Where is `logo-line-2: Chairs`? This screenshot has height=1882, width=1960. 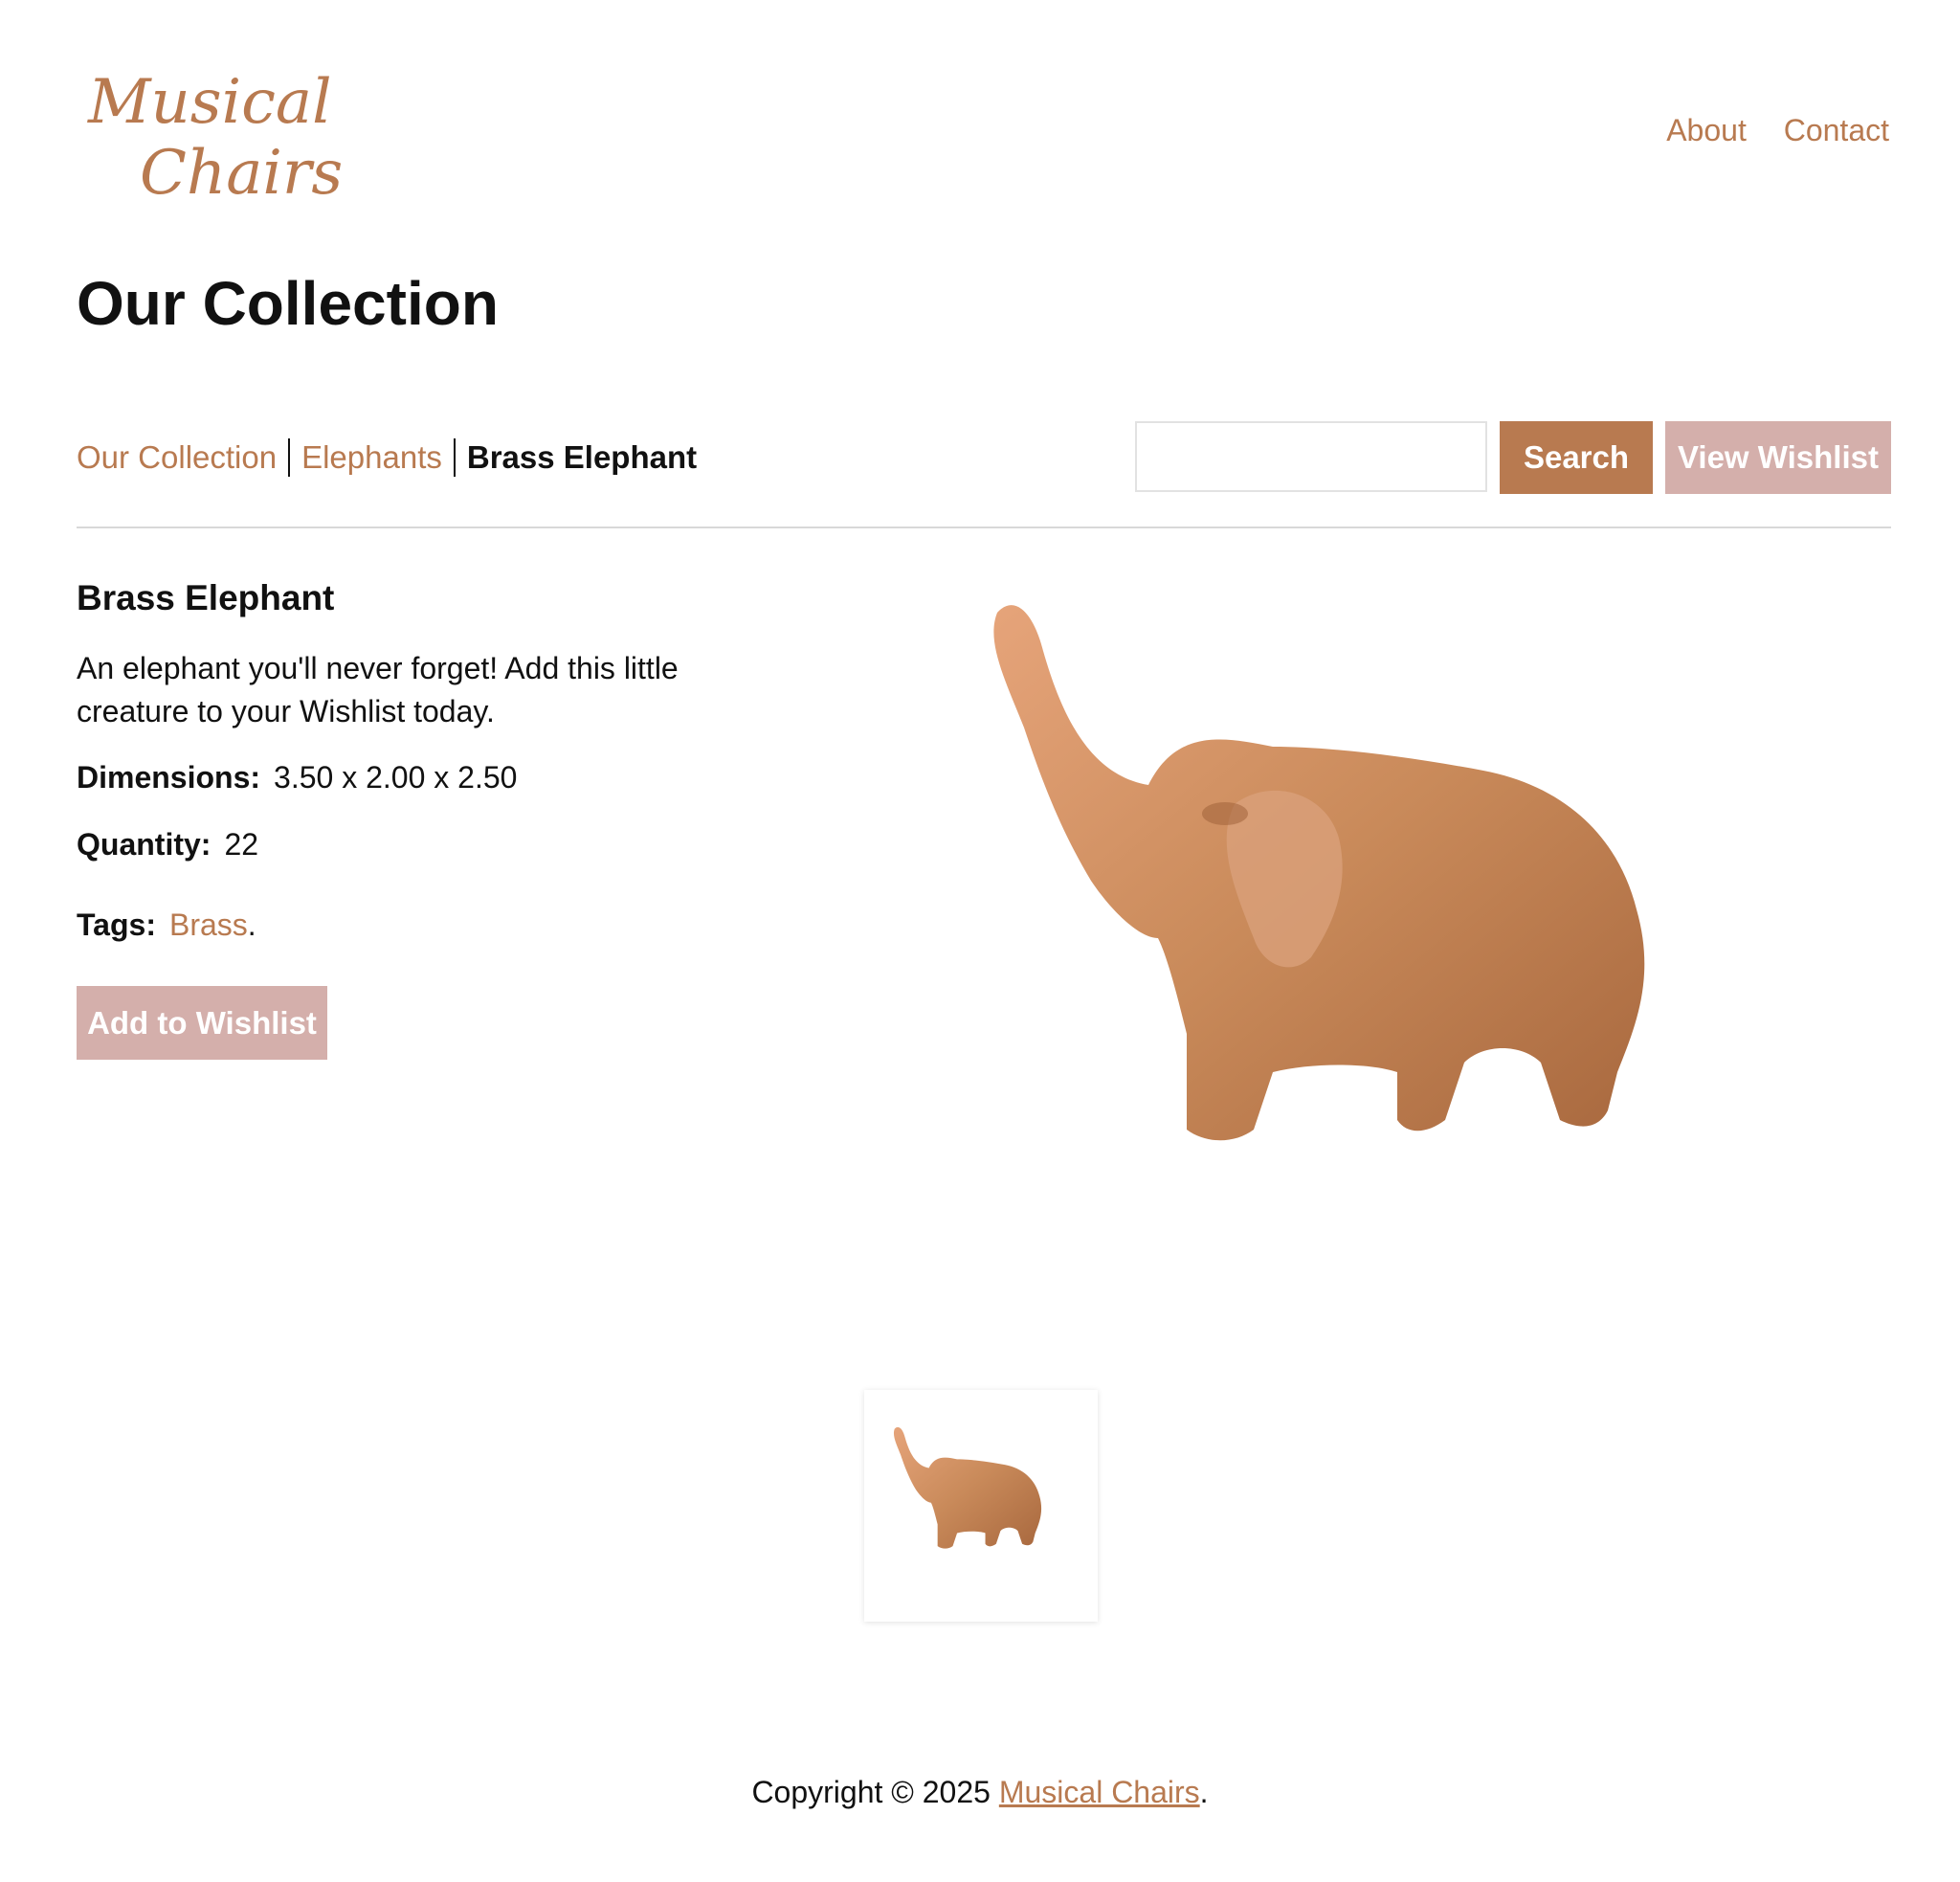 logo-line-2: Chairs is located at coordinates (241, 173).